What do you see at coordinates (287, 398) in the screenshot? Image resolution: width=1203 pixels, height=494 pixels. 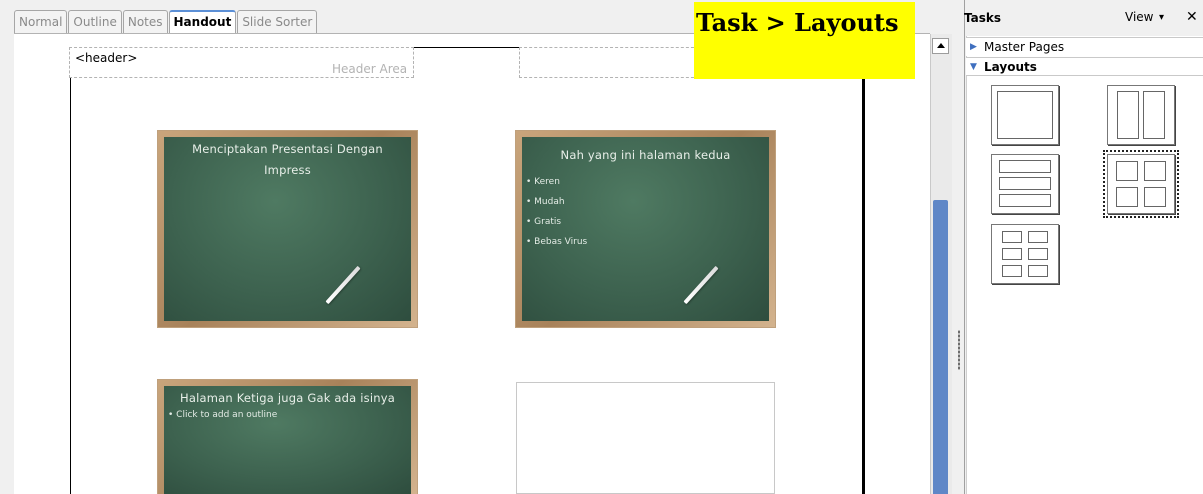 I see `slide-title: Halaman Ketiga juga Gak ada isinya` at bounding box center [287, 398].